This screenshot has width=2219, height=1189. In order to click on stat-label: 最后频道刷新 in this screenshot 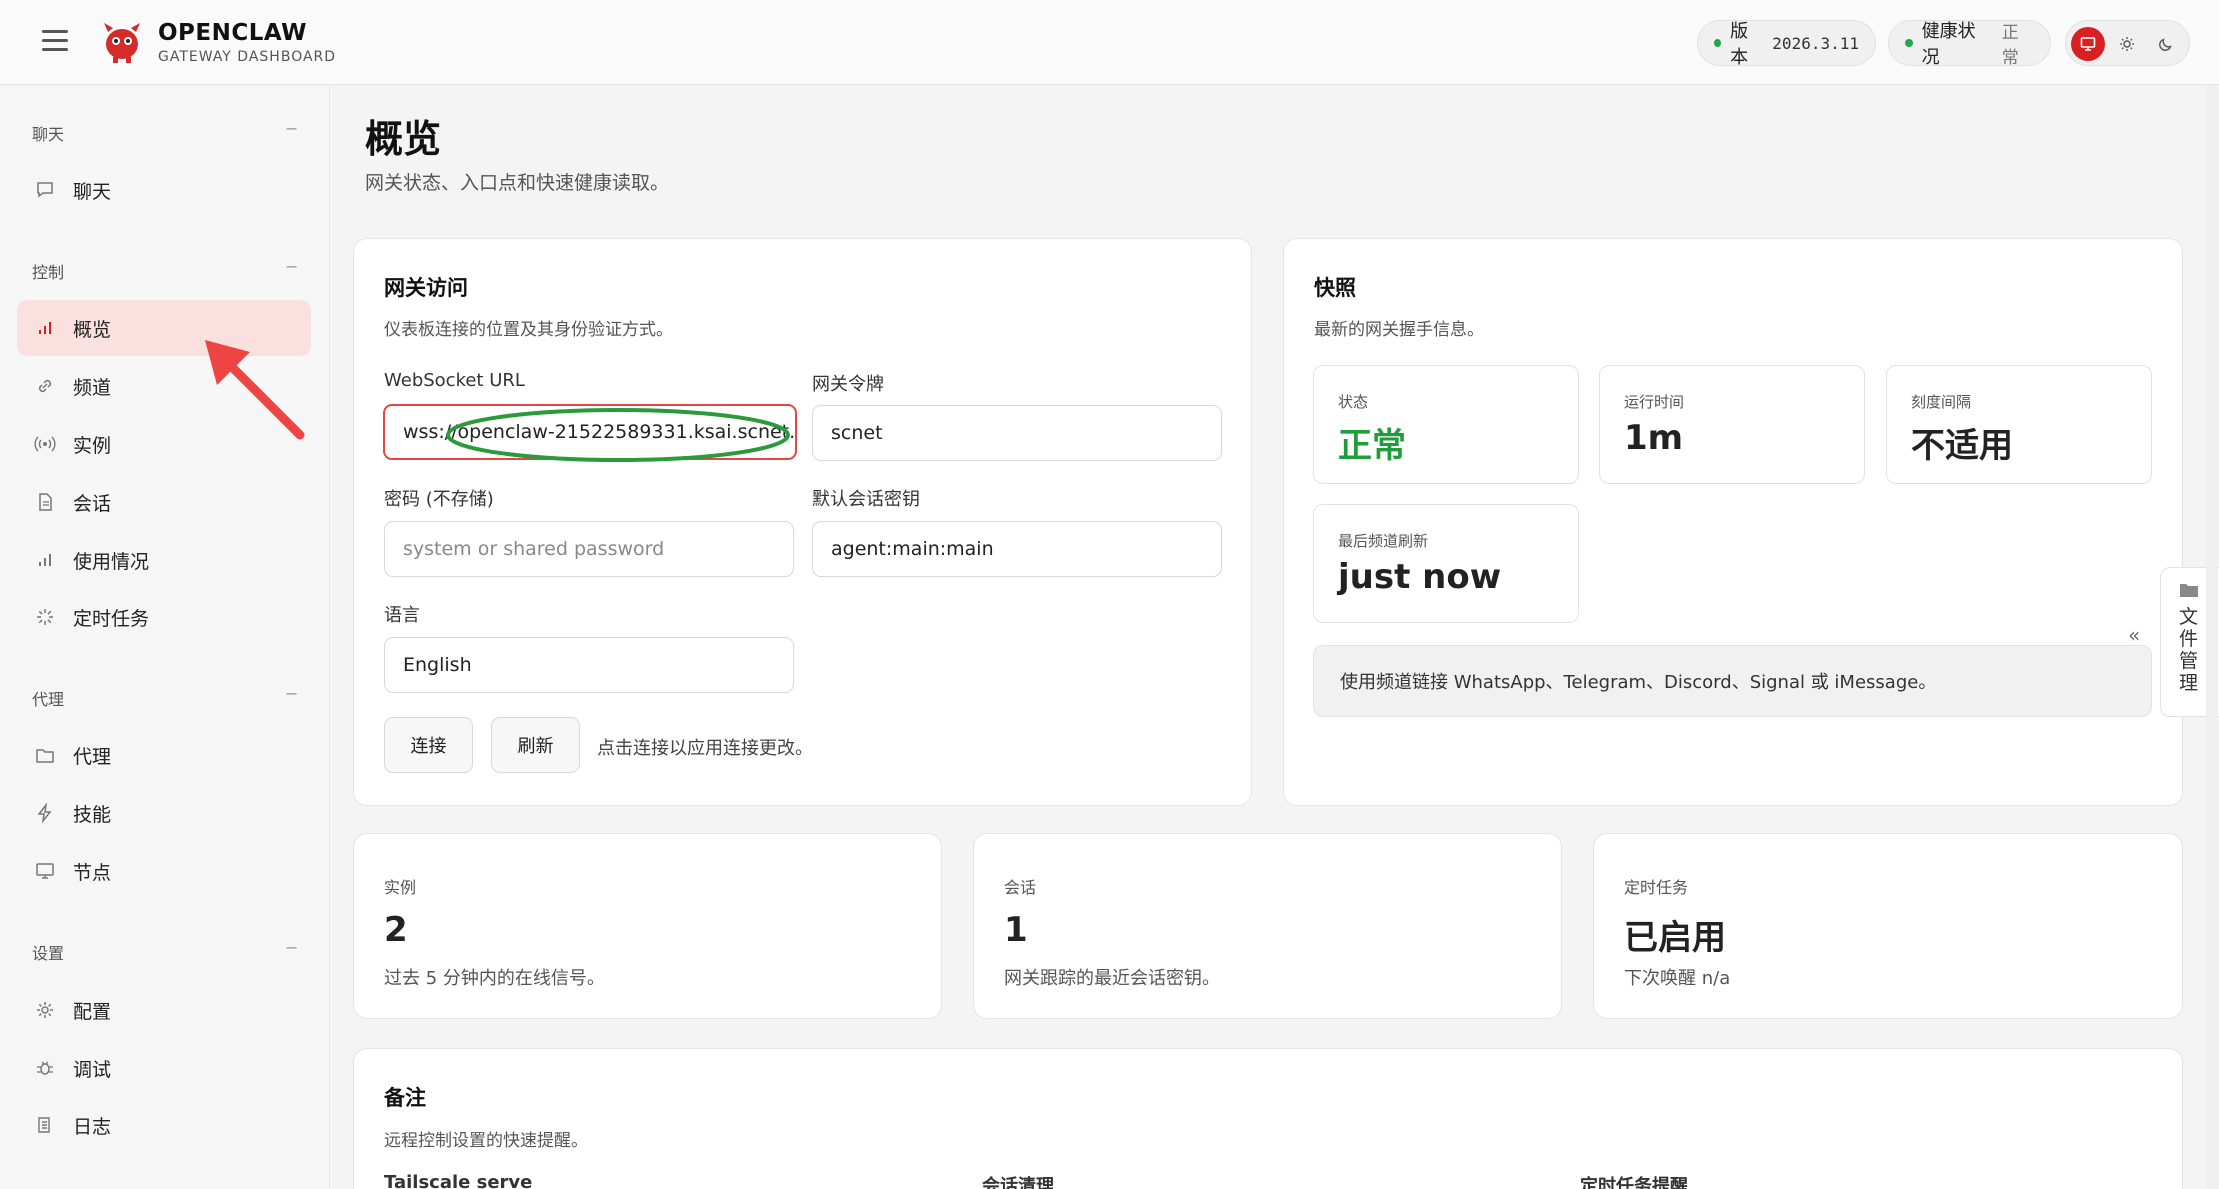, I will do `click(1383, 541)`.